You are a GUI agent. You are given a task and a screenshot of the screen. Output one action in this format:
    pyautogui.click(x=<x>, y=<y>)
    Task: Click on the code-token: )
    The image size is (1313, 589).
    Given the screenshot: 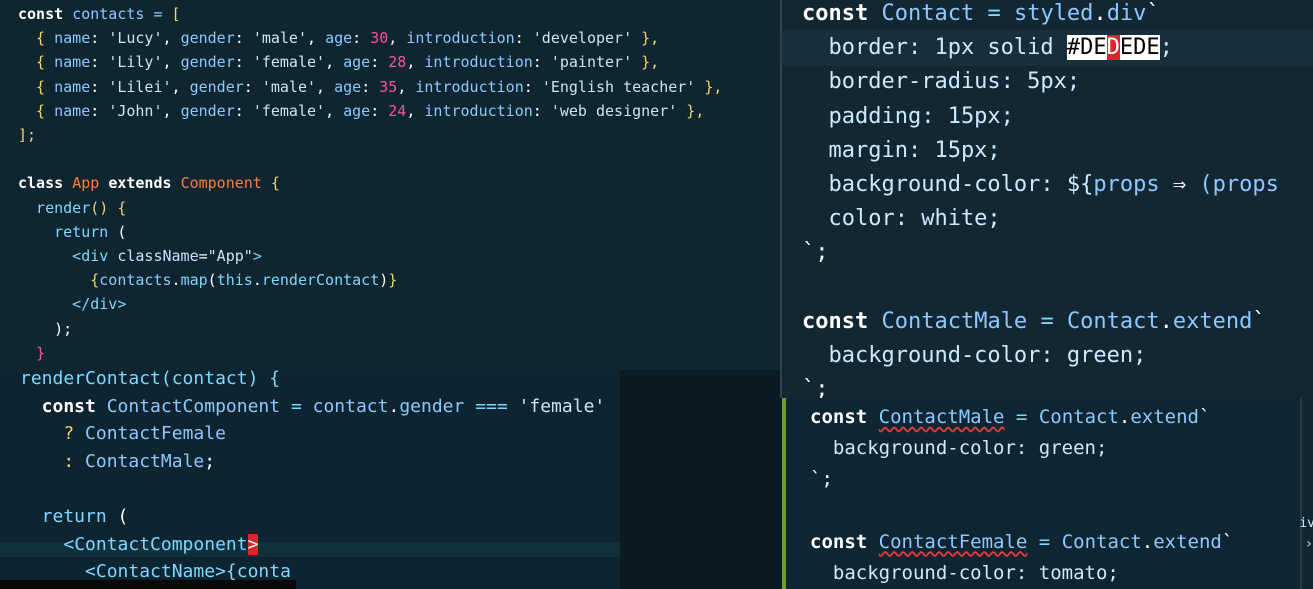 What is the action you would take?
    pyautogui.click(x=384, y=280)
    